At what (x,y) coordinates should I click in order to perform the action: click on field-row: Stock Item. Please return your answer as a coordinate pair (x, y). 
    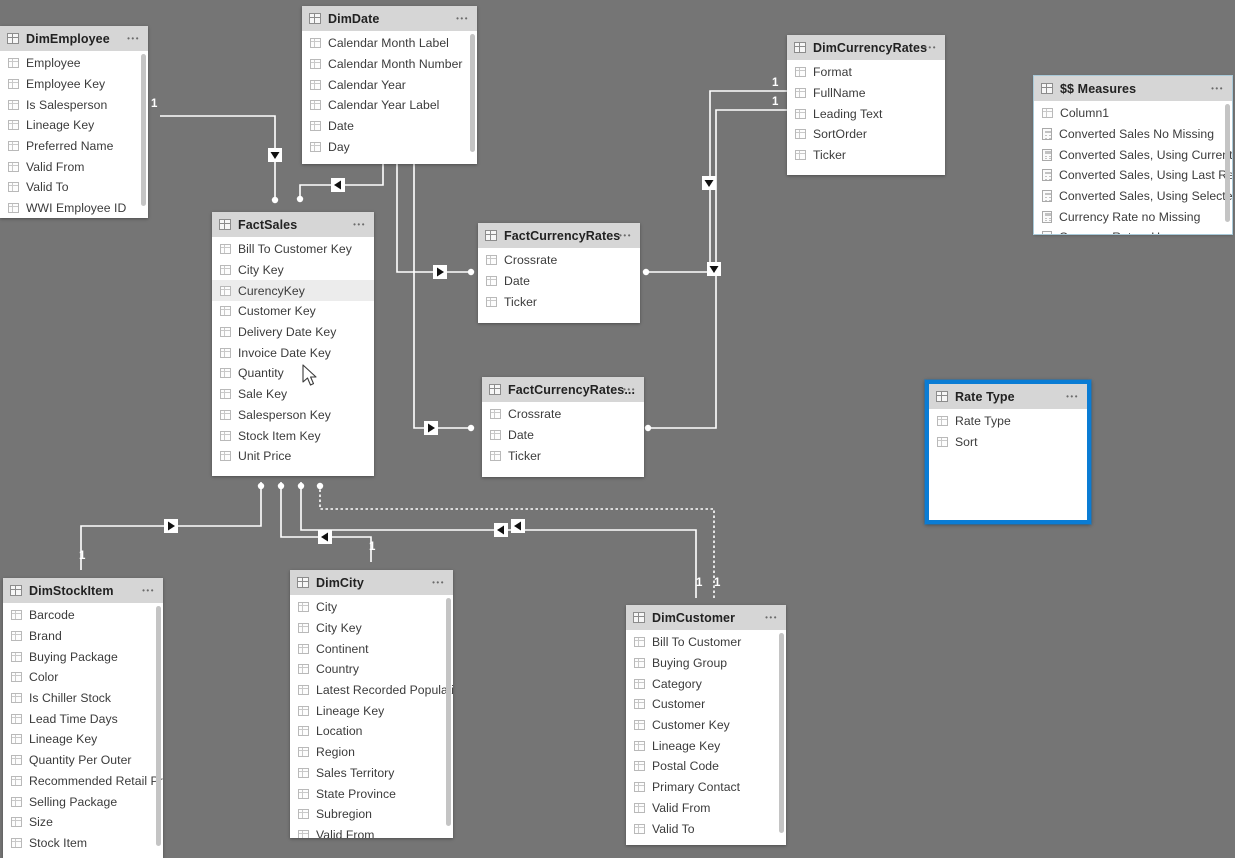
    Looking at the image, I should click on (83, 843).